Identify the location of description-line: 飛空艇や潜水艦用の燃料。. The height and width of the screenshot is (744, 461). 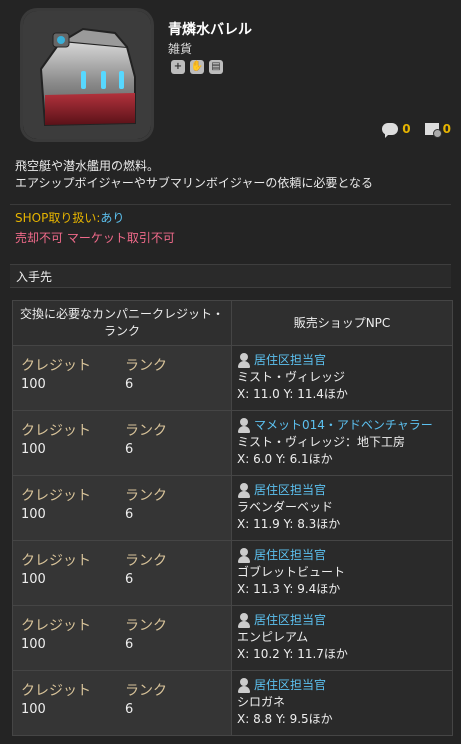
(87, 166).